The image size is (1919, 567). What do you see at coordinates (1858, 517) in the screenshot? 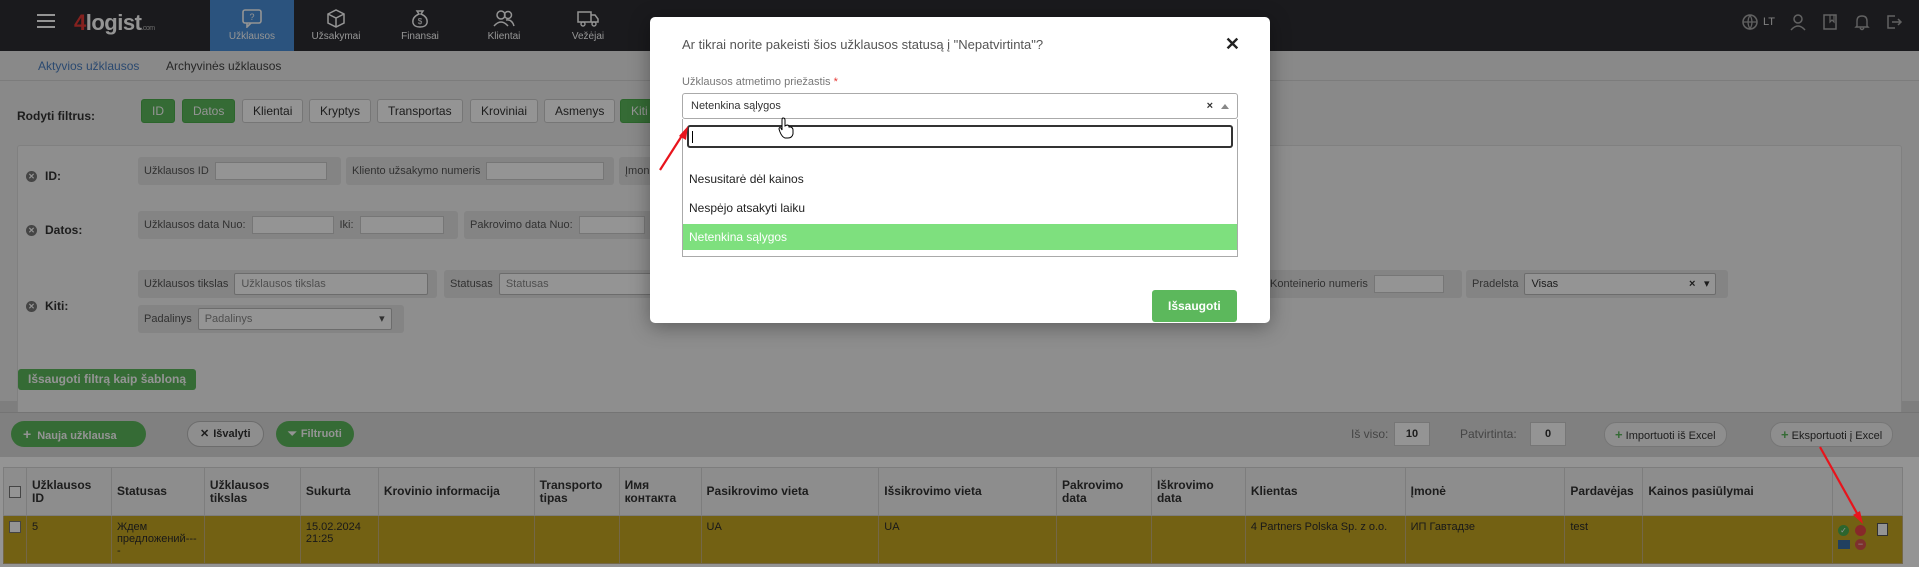
I see `arrow-head` at bounding box center [1858, 517].